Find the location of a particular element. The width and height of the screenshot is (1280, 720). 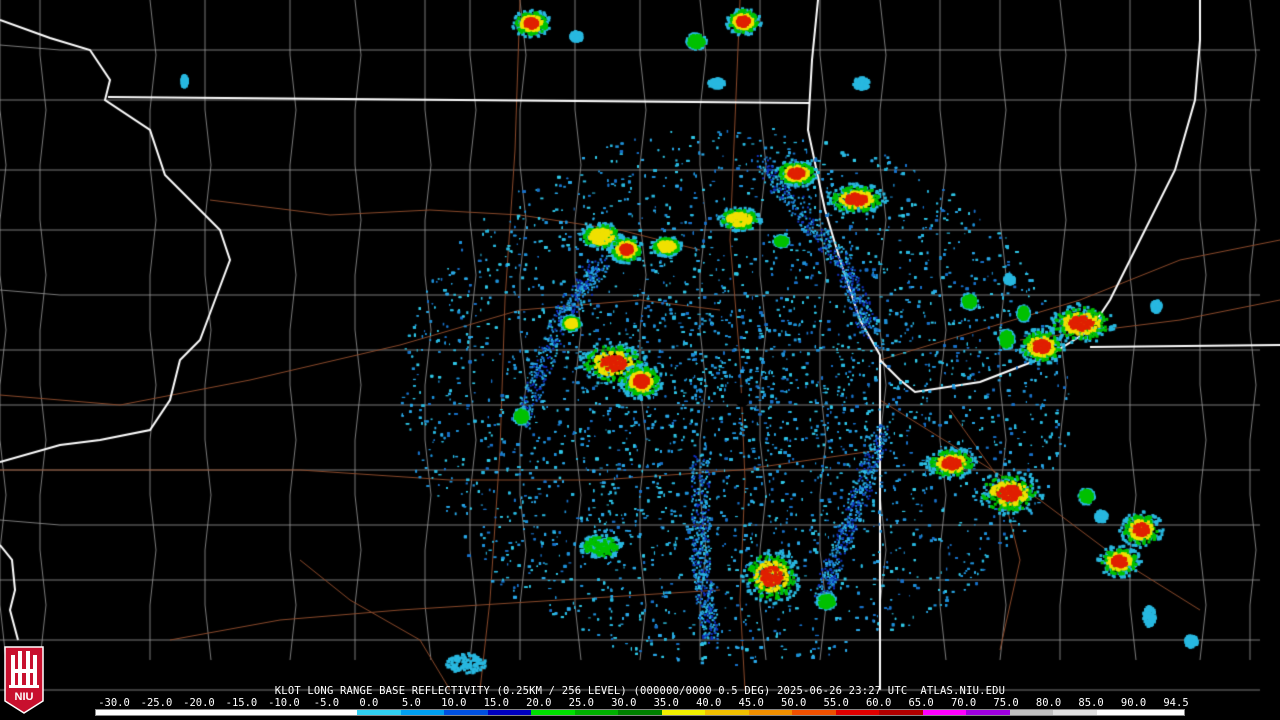

scale-label: 40.0 is located at coordinates (709, 703).